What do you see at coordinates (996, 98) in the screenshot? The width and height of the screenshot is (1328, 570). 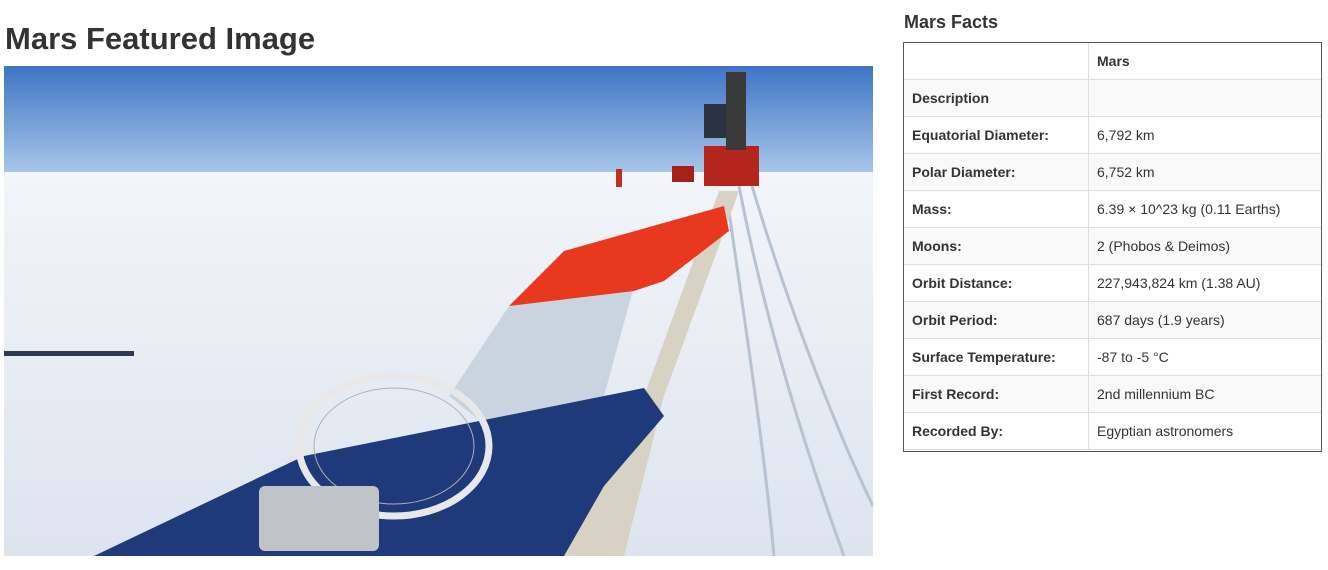 I see `row-label: Description` at bounding box center [996, 98].